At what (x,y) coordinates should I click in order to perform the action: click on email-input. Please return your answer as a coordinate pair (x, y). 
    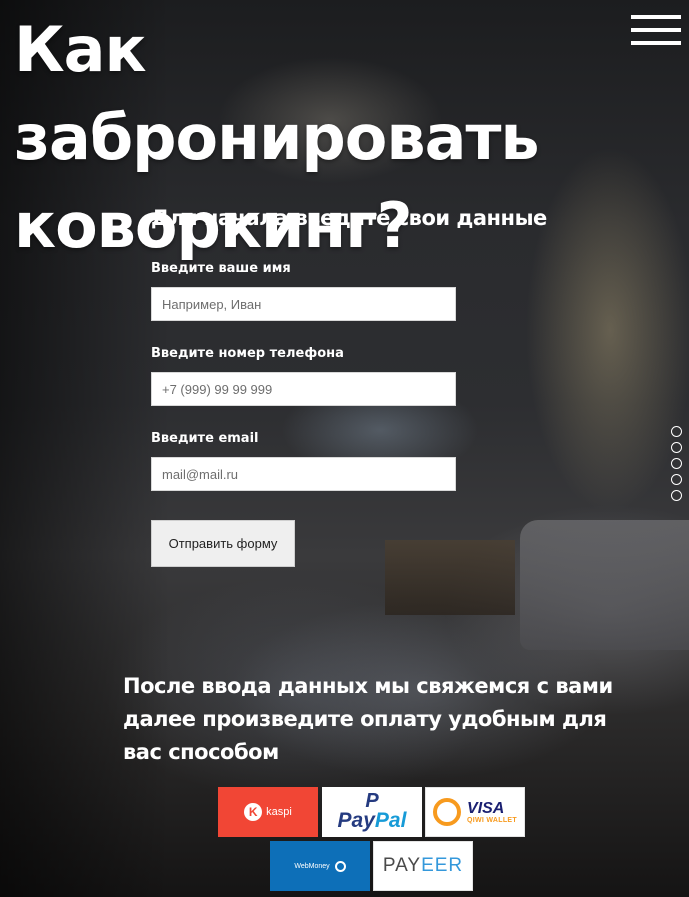
    Looking at the image, I should click on (303, 474).